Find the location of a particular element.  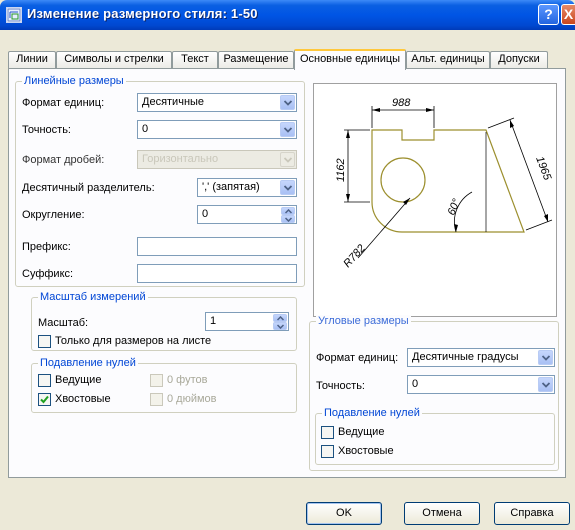

angular-leading-zeros-checkbox is located at coordinates (327, 432).